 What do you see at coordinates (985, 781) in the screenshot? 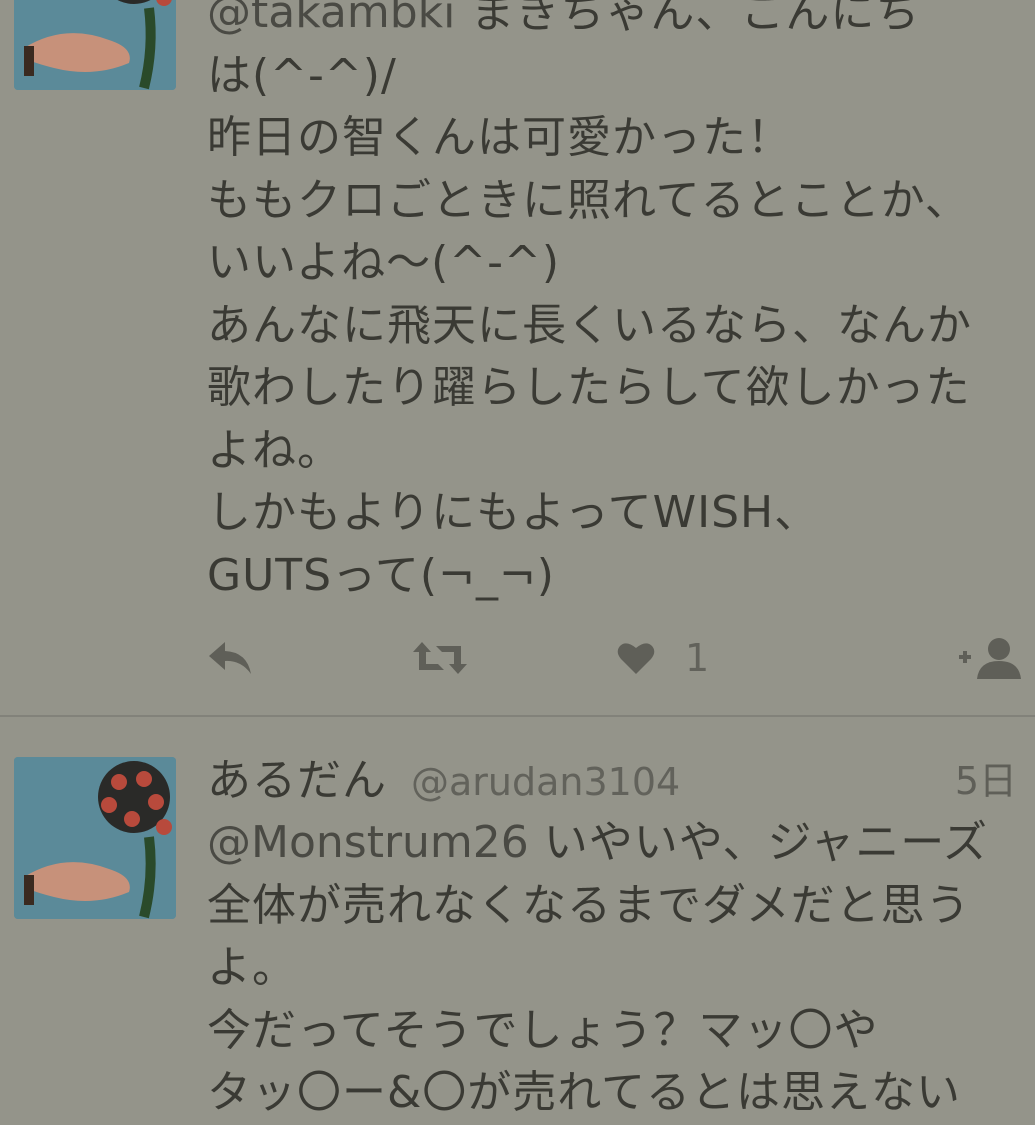
I see `tweet-timestamp: 5日` at bounding box center [985, 781].